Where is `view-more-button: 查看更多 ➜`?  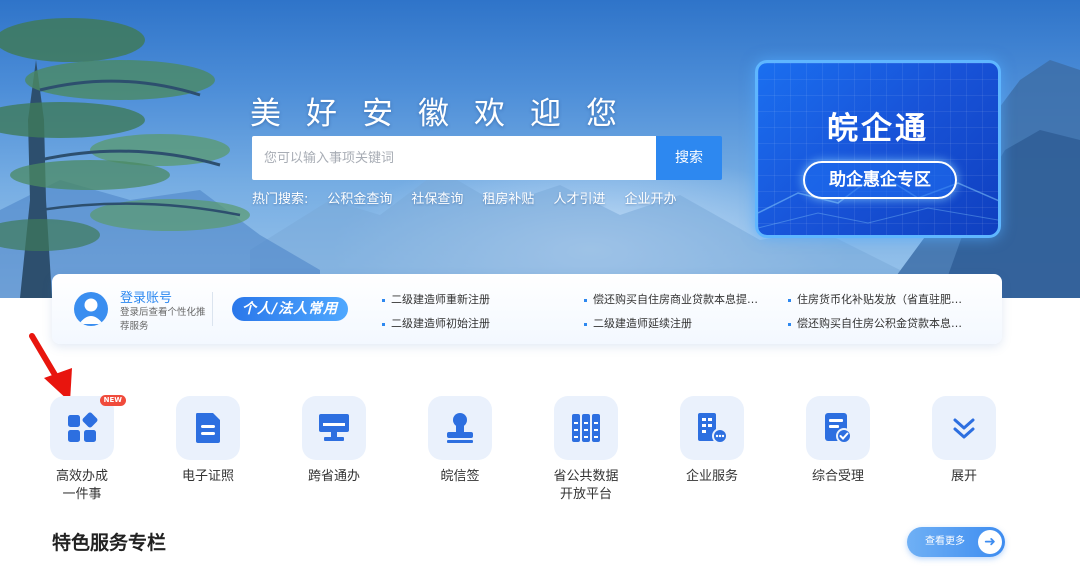 view-more-button: 查看更多 ➜ is located at coordinates (956, 542).